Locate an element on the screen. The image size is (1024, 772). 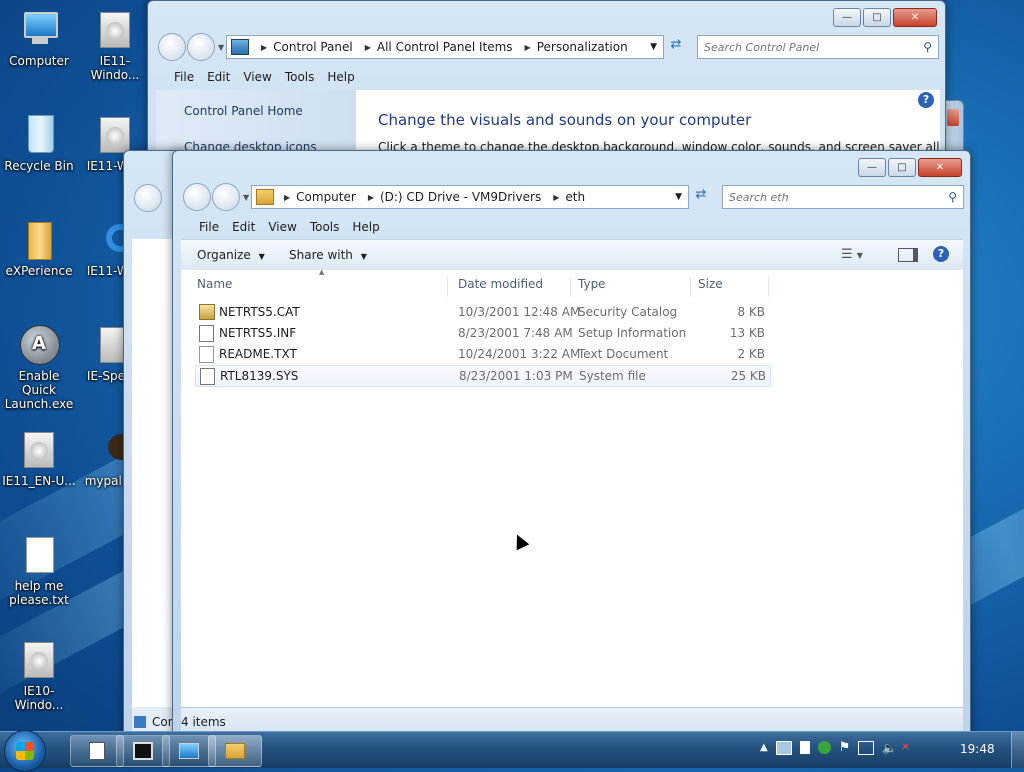
breadcrumb-computer: Computer is located at coordinates (326, 197).